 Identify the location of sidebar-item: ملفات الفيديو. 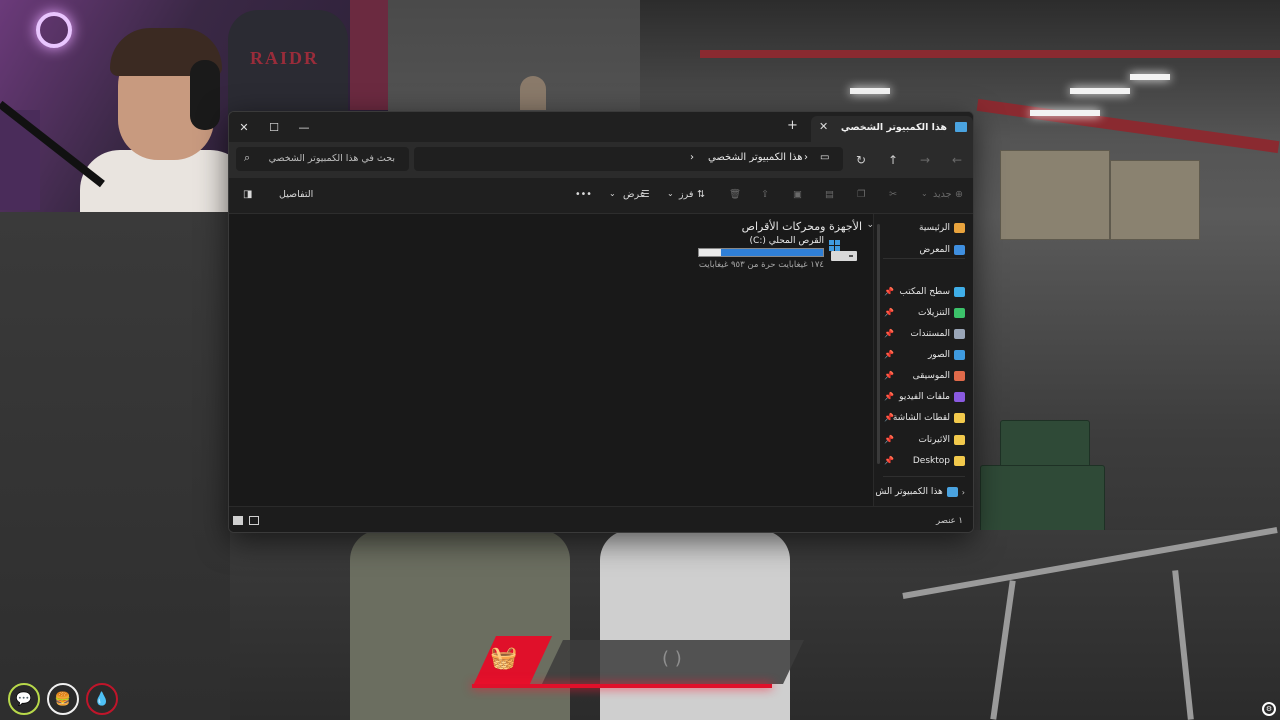
(932, 397).